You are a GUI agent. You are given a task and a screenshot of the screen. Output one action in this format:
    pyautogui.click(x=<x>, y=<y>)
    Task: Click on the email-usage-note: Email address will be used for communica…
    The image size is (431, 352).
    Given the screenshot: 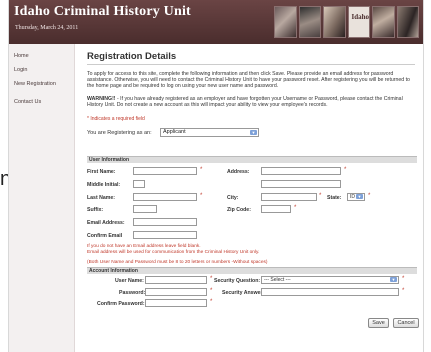 What is the action you would take?
    pyautogui.click(x=173, y=252)
    